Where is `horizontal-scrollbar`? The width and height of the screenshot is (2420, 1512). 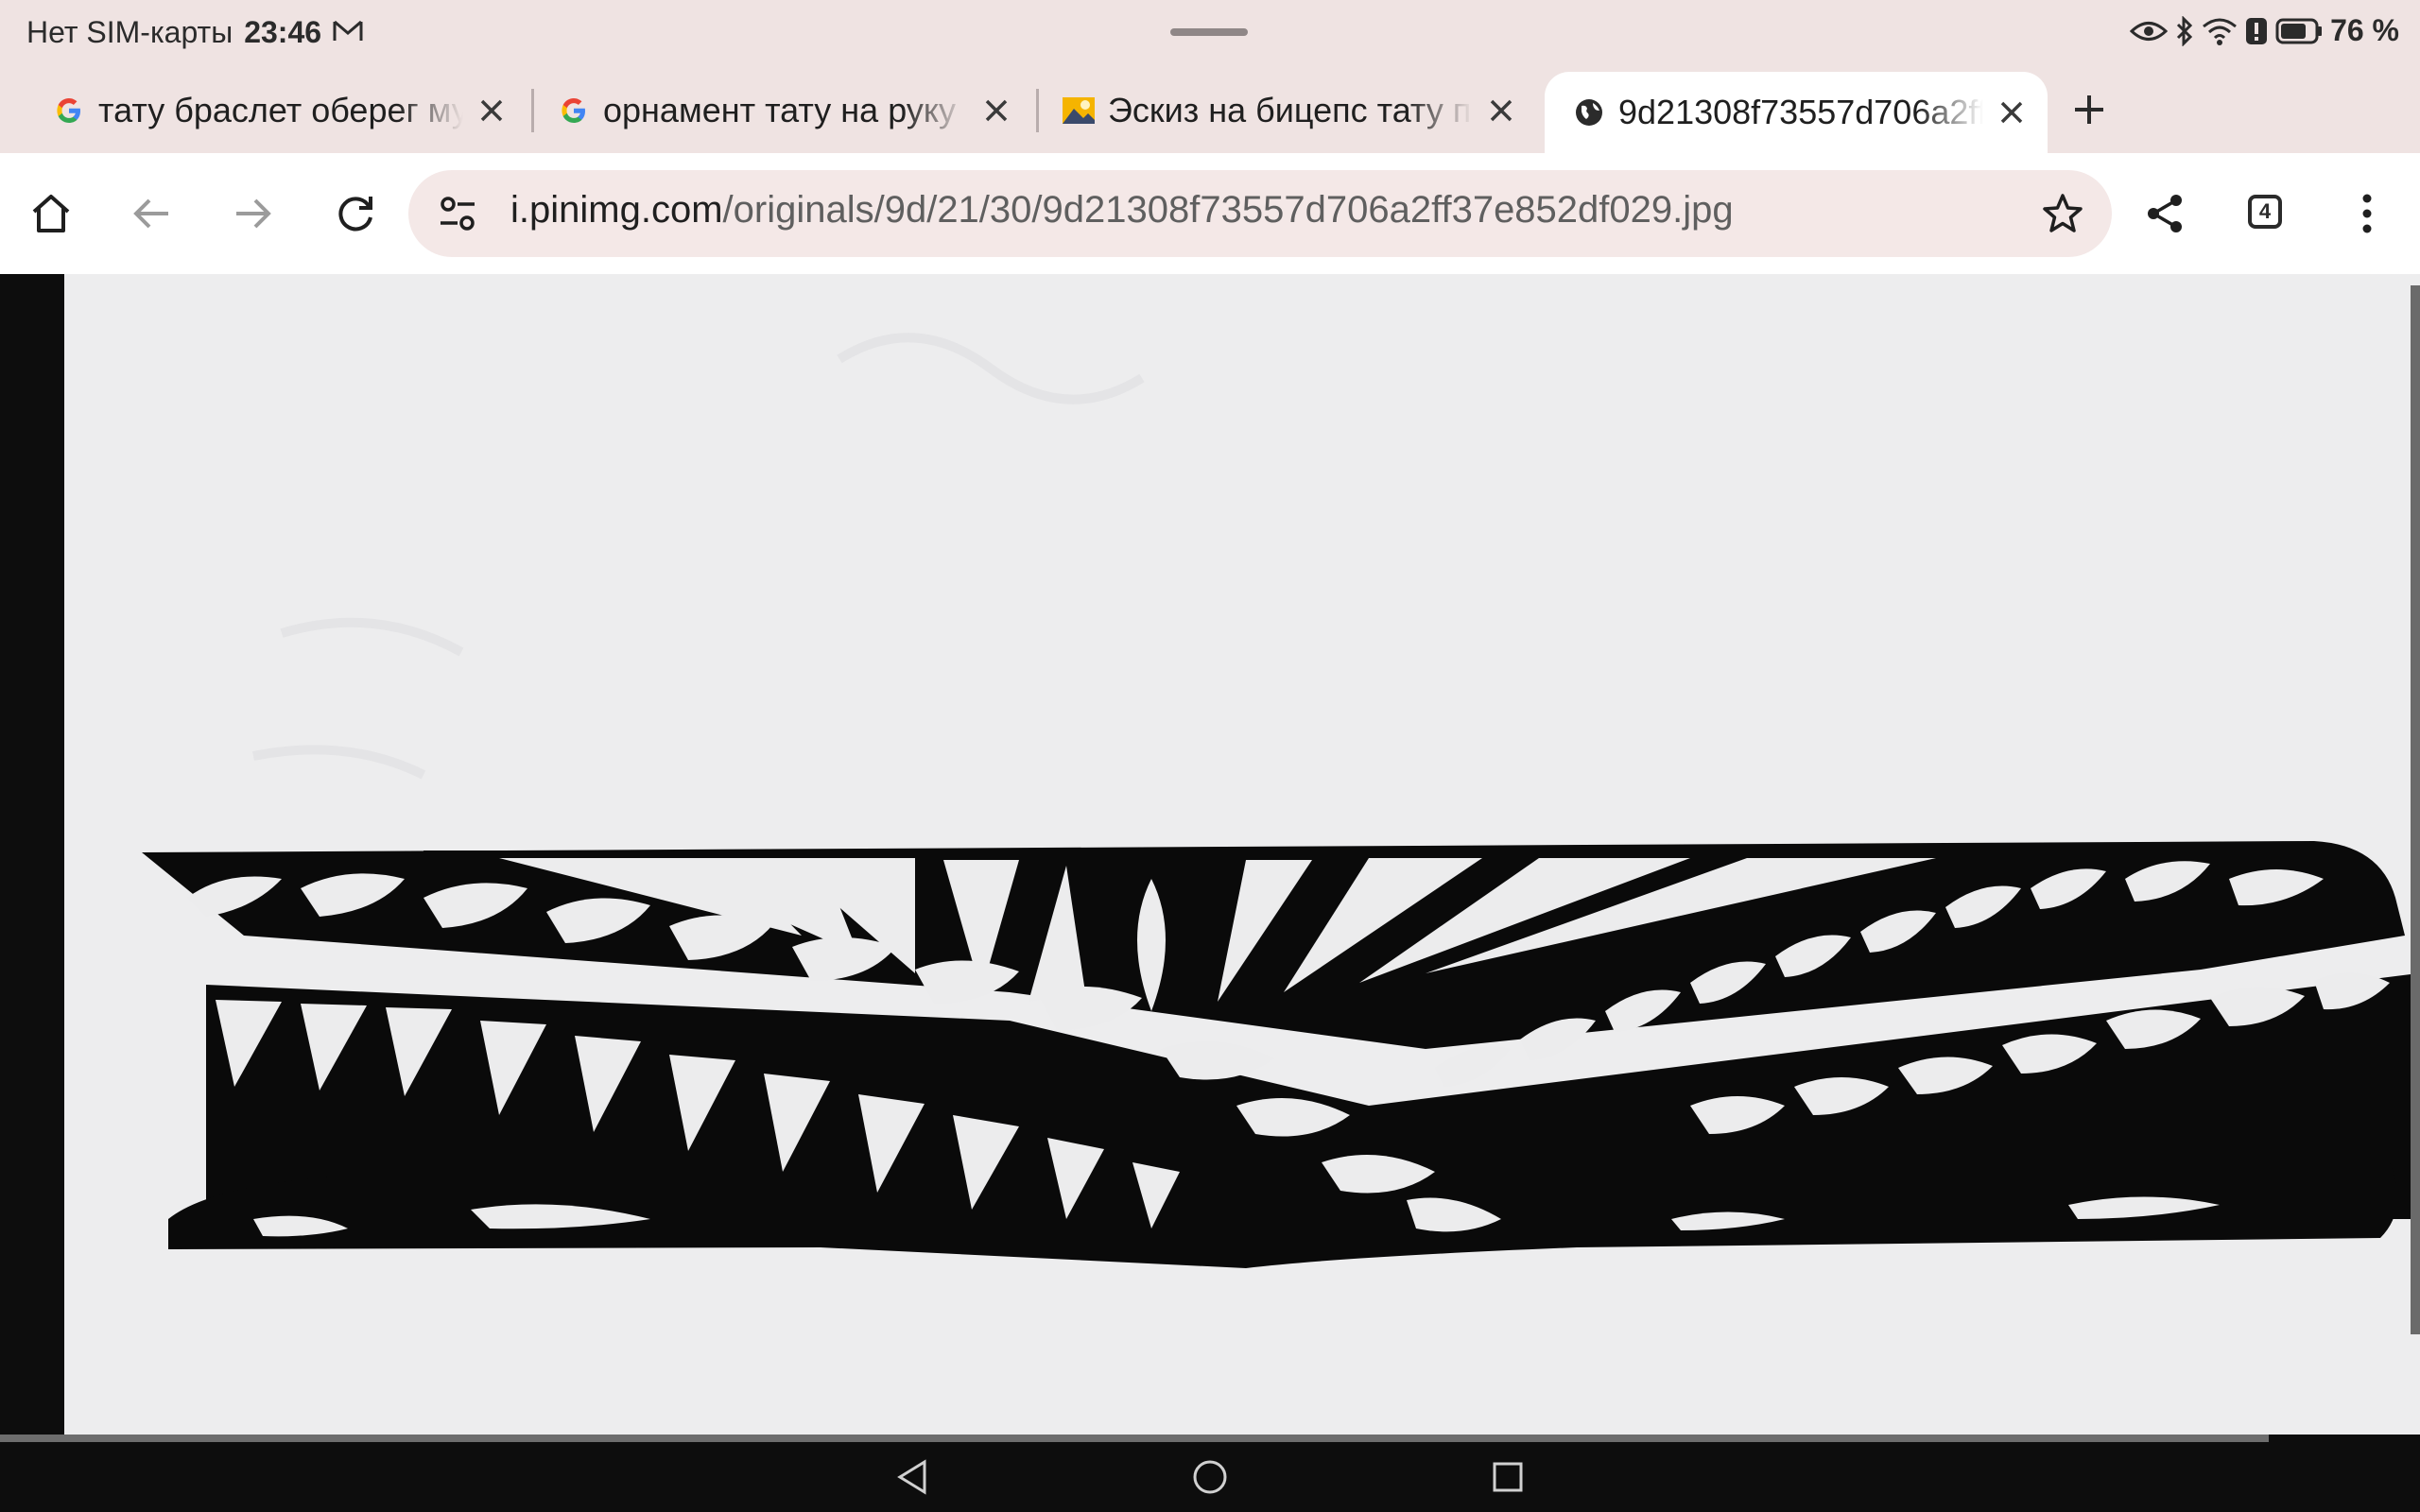 horizontal-scrollbar is located at coordinates (1134, 1438).